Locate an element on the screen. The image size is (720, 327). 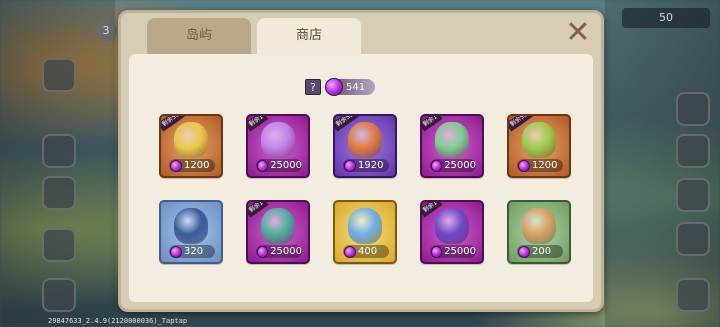
spotted-egg-icon is located at coordinates (365, 140).